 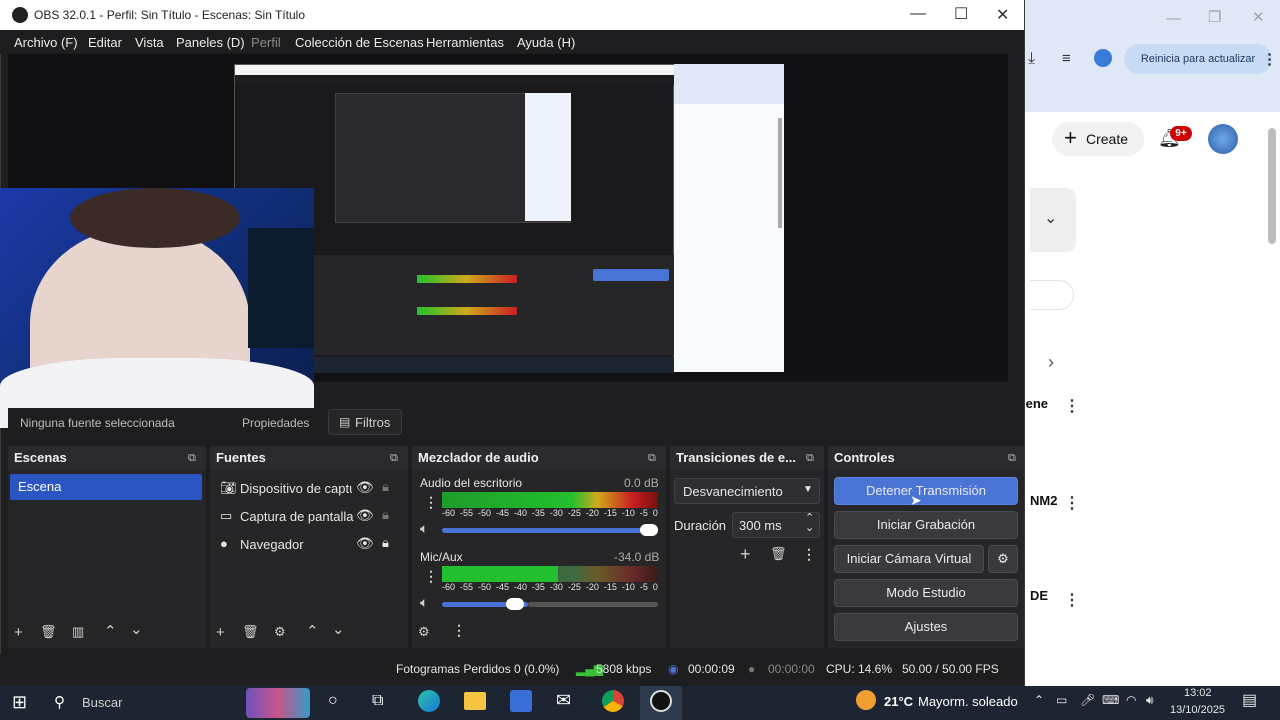 What do you see at coordinates (333, 701) in the screenshot?
I see `cortana-icon: ○` at bounding box center [333, 701].